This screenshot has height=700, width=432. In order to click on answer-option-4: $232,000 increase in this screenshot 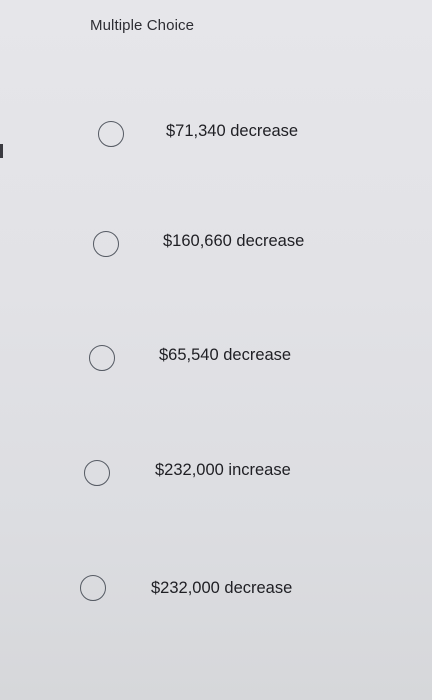, I will do `click(216, 471)`.